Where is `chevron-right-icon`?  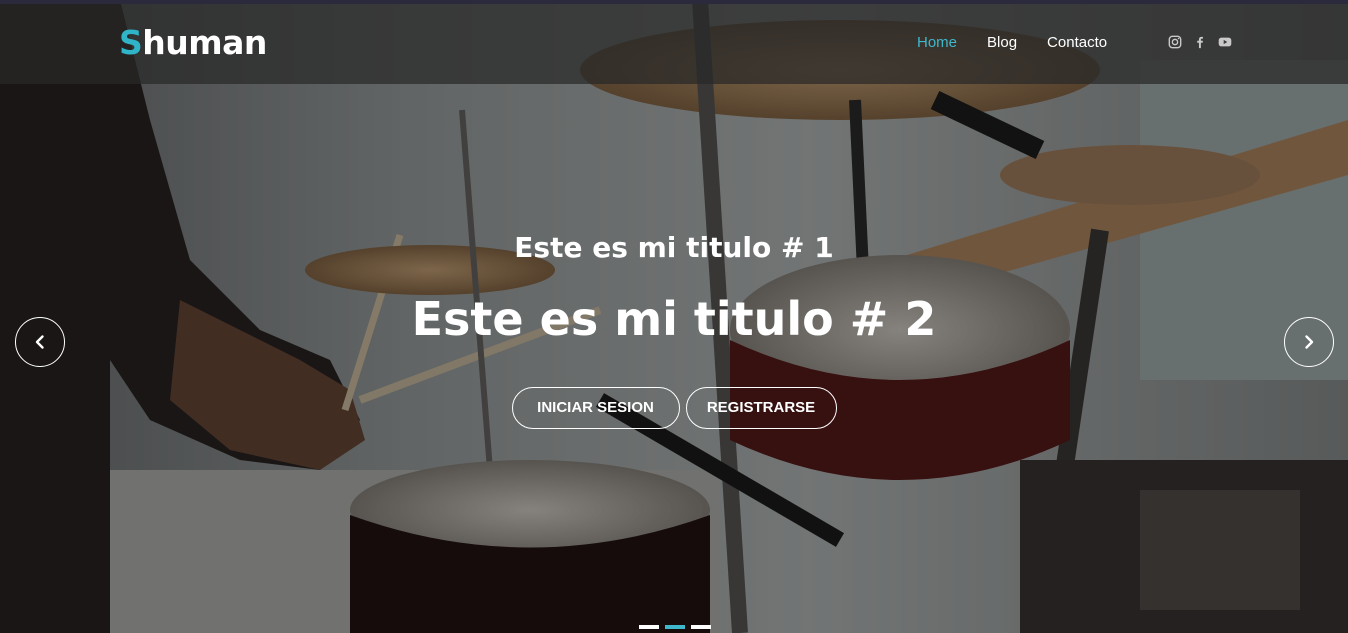
chevron-right-icon is located at coordinates (1309, 342).